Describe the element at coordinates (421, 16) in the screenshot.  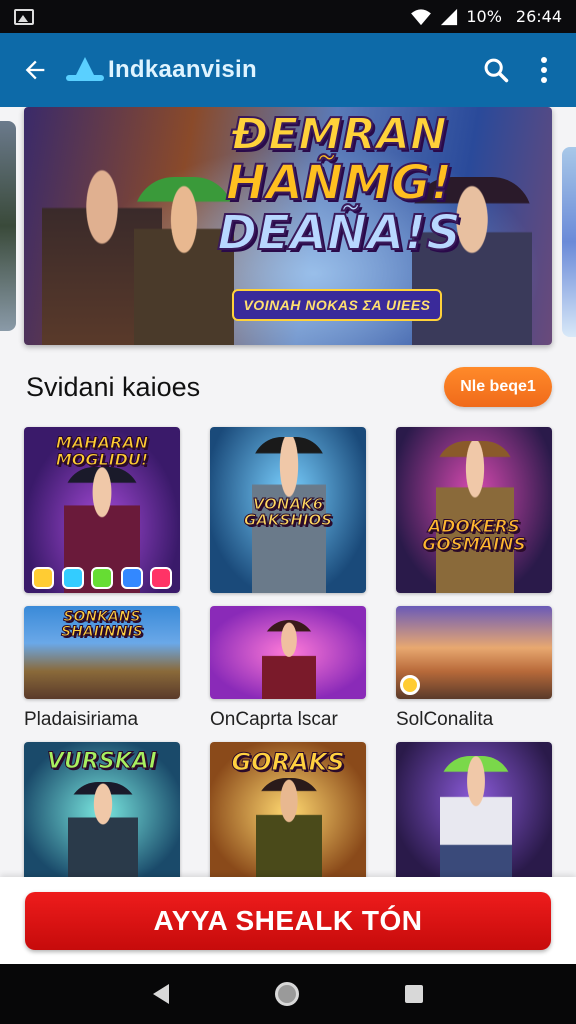
I see `wifi-icon` at that location.